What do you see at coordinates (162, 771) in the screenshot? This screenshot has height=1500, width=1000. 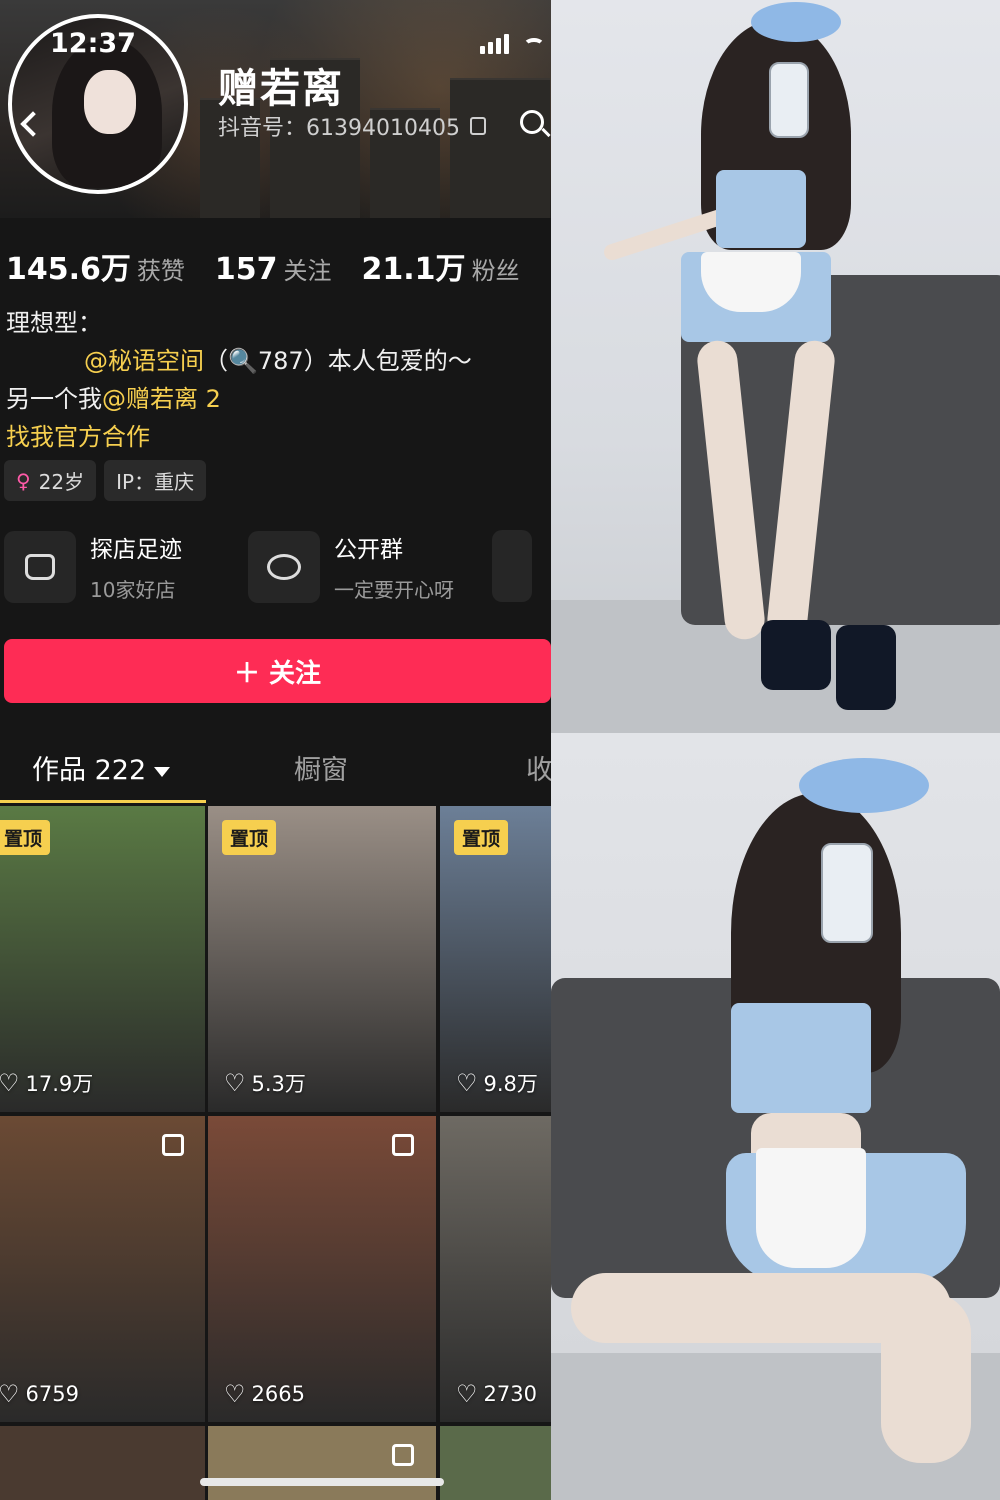 I see `caret-down-icon` at bounding box center [162, 771].